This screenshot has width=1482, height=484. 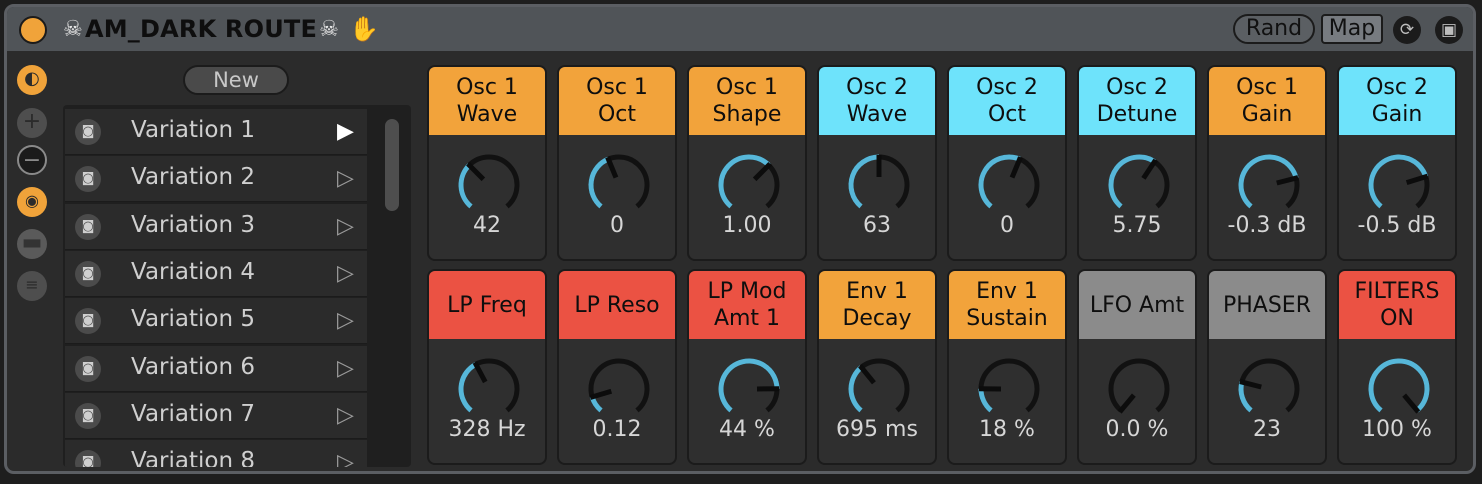 I want to click on variation-label: Variation 2, so click(x=193, y=177).